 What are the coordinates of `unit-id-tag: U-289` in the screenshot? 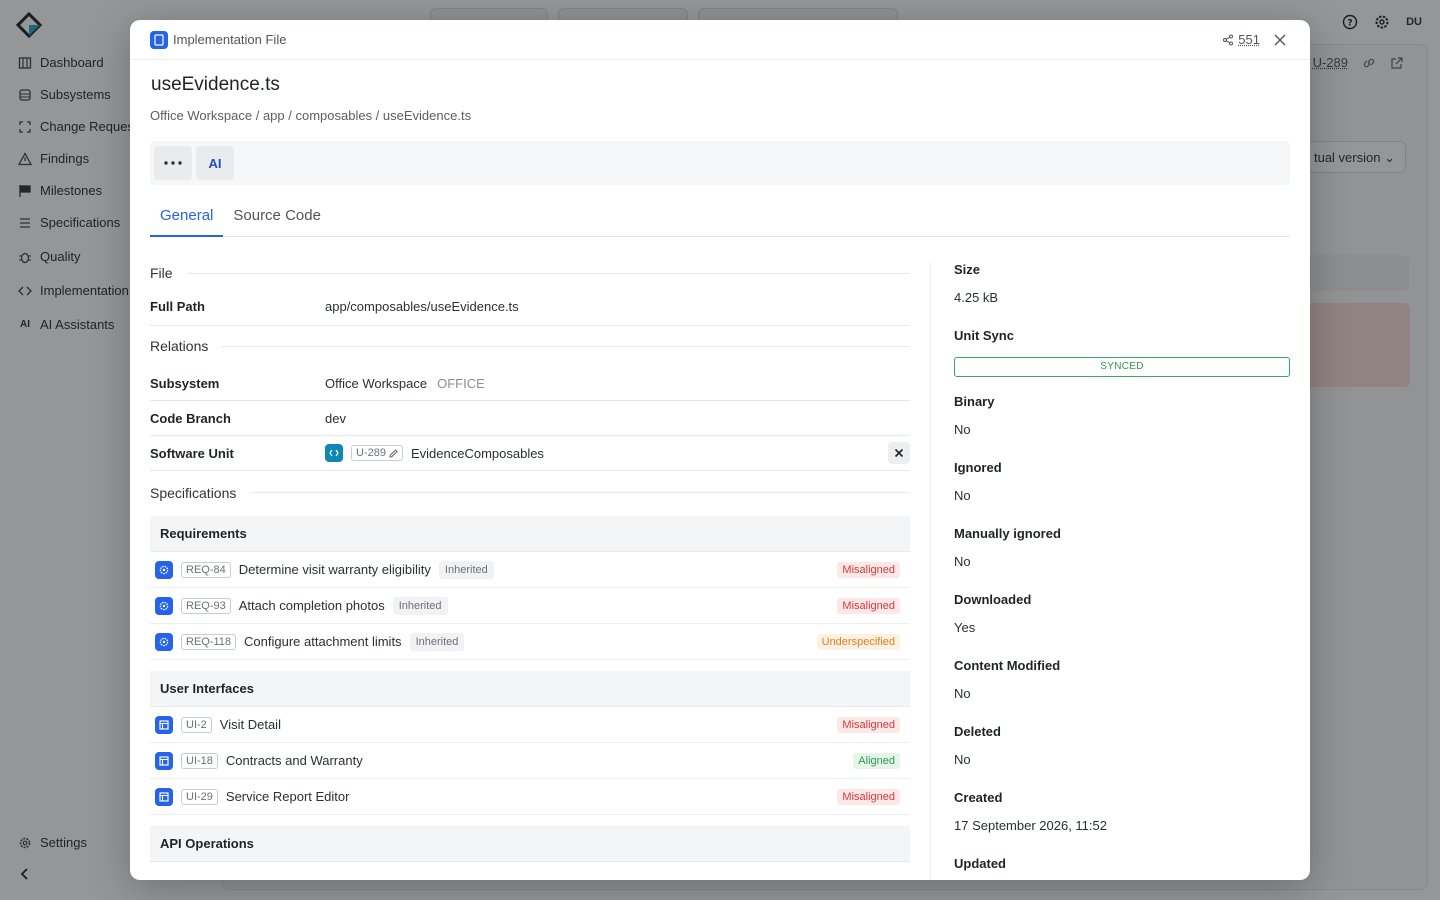 It's located at (377, 453).